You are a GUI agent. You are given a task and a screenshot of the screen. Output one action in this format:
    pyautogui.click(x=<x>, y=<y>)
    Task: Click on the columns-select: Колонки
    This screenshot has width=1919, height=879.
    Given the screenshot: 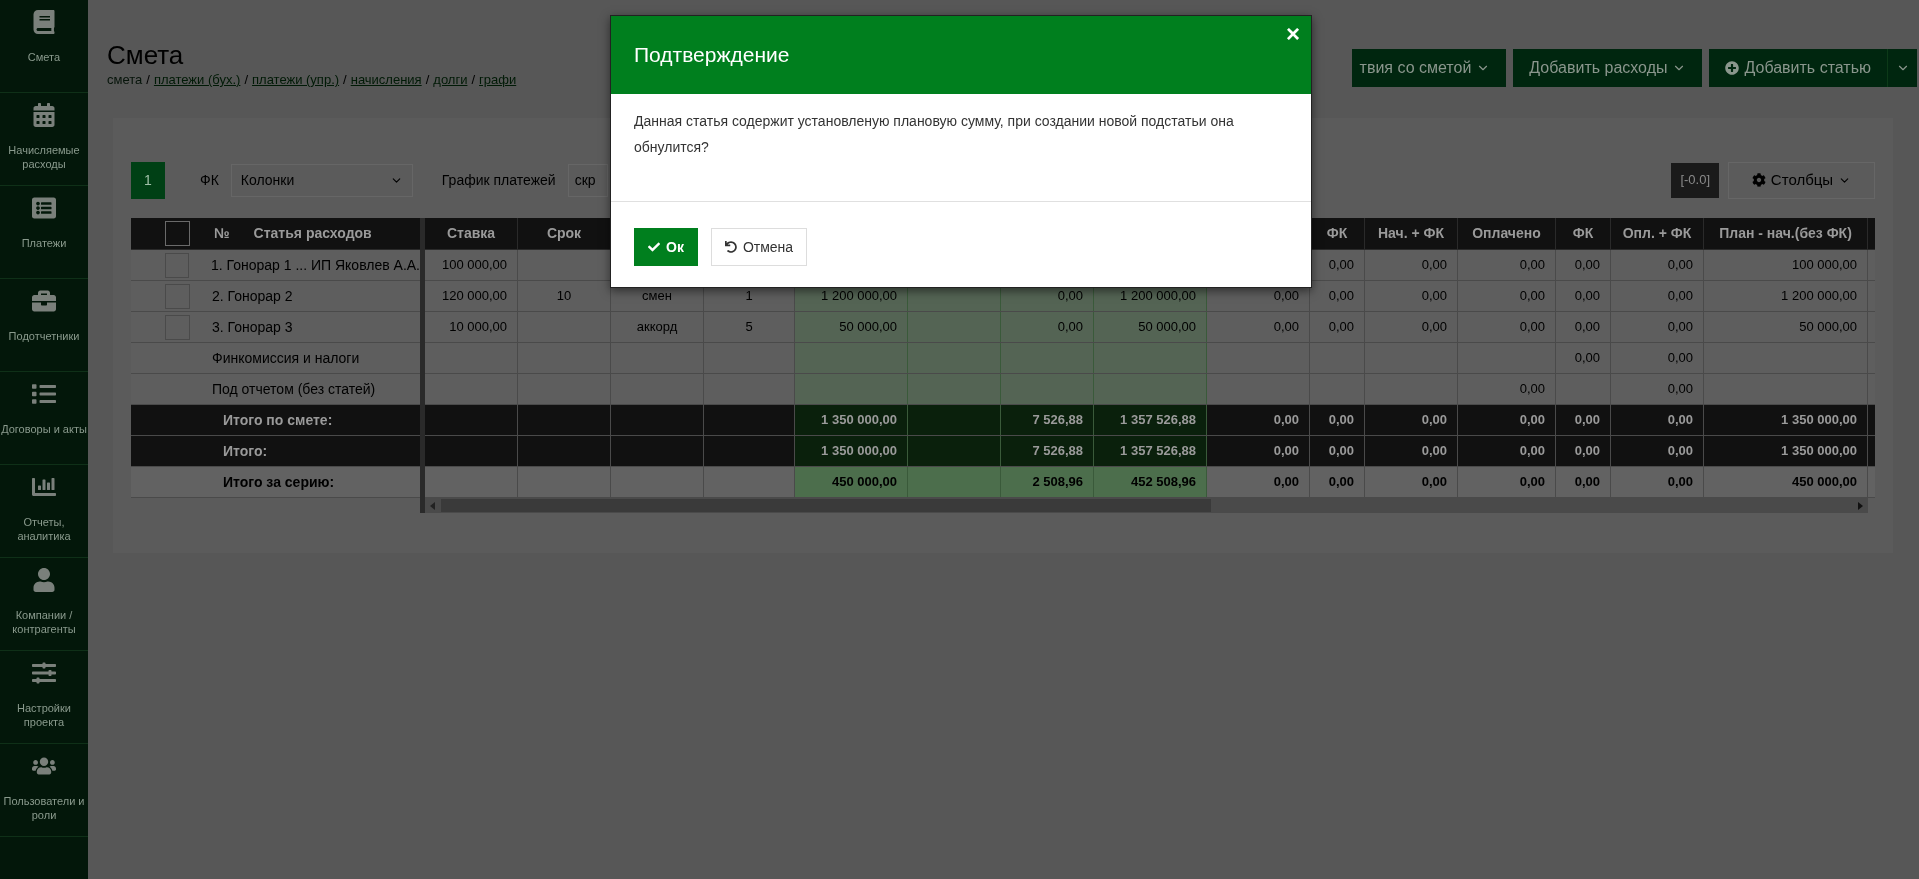 What is the action you would take?
    pyautogui.click(x=321, y=180)
    